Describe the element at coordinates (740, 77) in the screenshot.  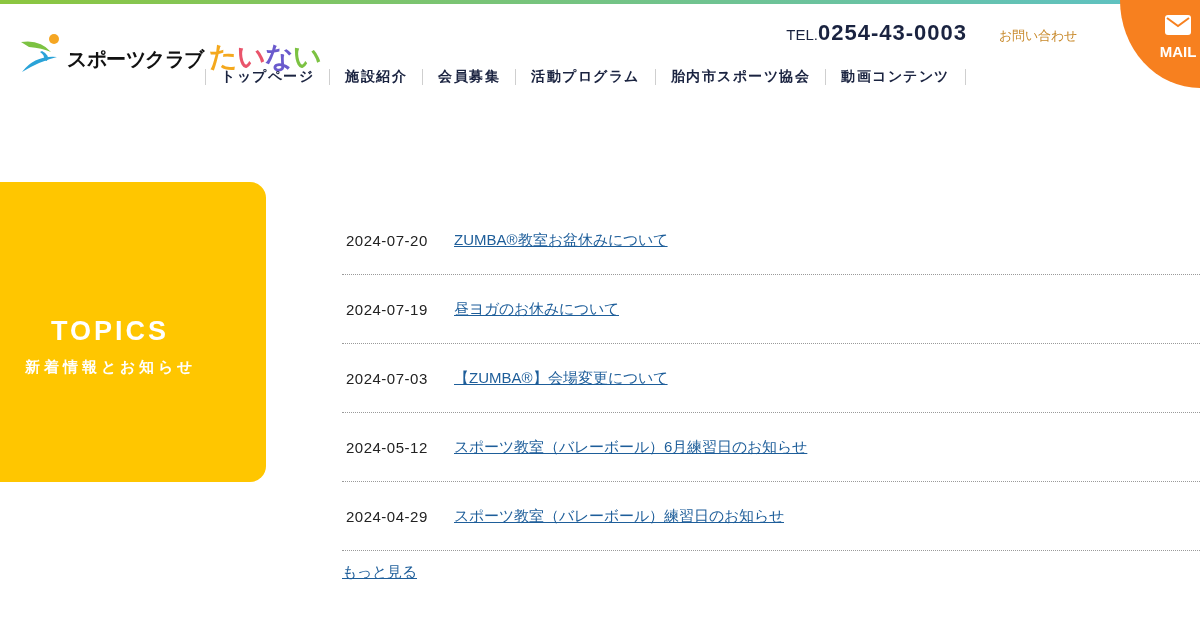
I see `nav-link: 胎内市スポーツ協会` at that location.